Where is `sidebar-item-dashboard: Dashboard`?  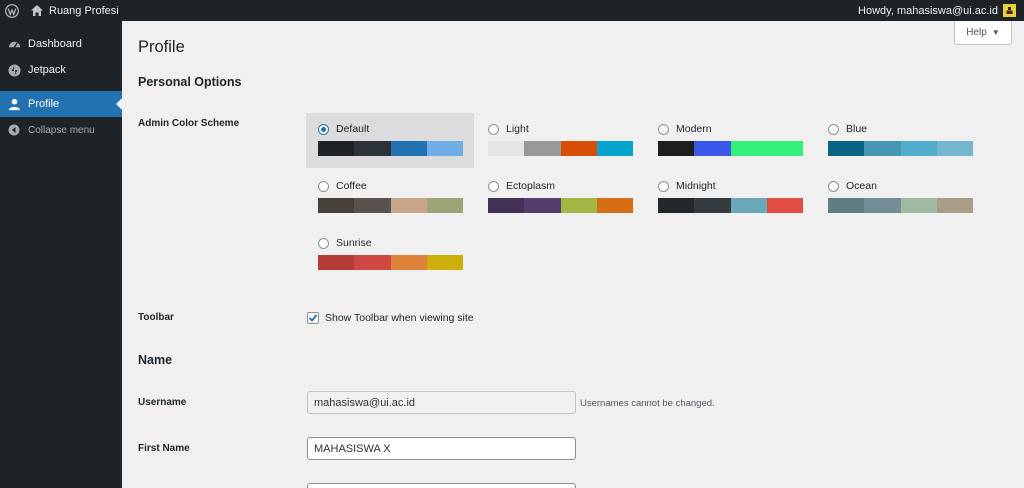 sidebar-item-dashboard: Dashboard is located at coordinates (61, 44).